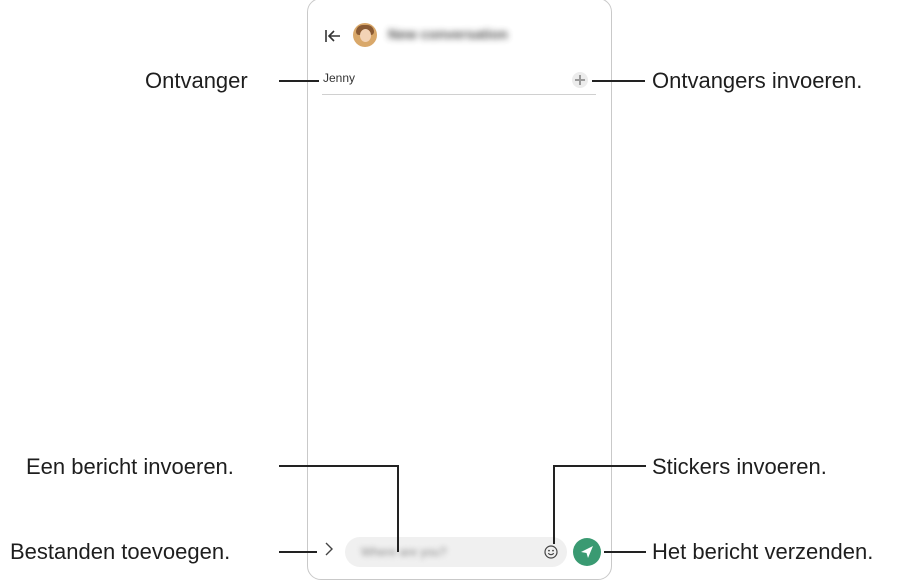 This screenshot has height=580, width=914. Describe the element at coordinates (739, 466) in the screenshot. I see `callout-stickers: Stickers invoeren.` at that location.